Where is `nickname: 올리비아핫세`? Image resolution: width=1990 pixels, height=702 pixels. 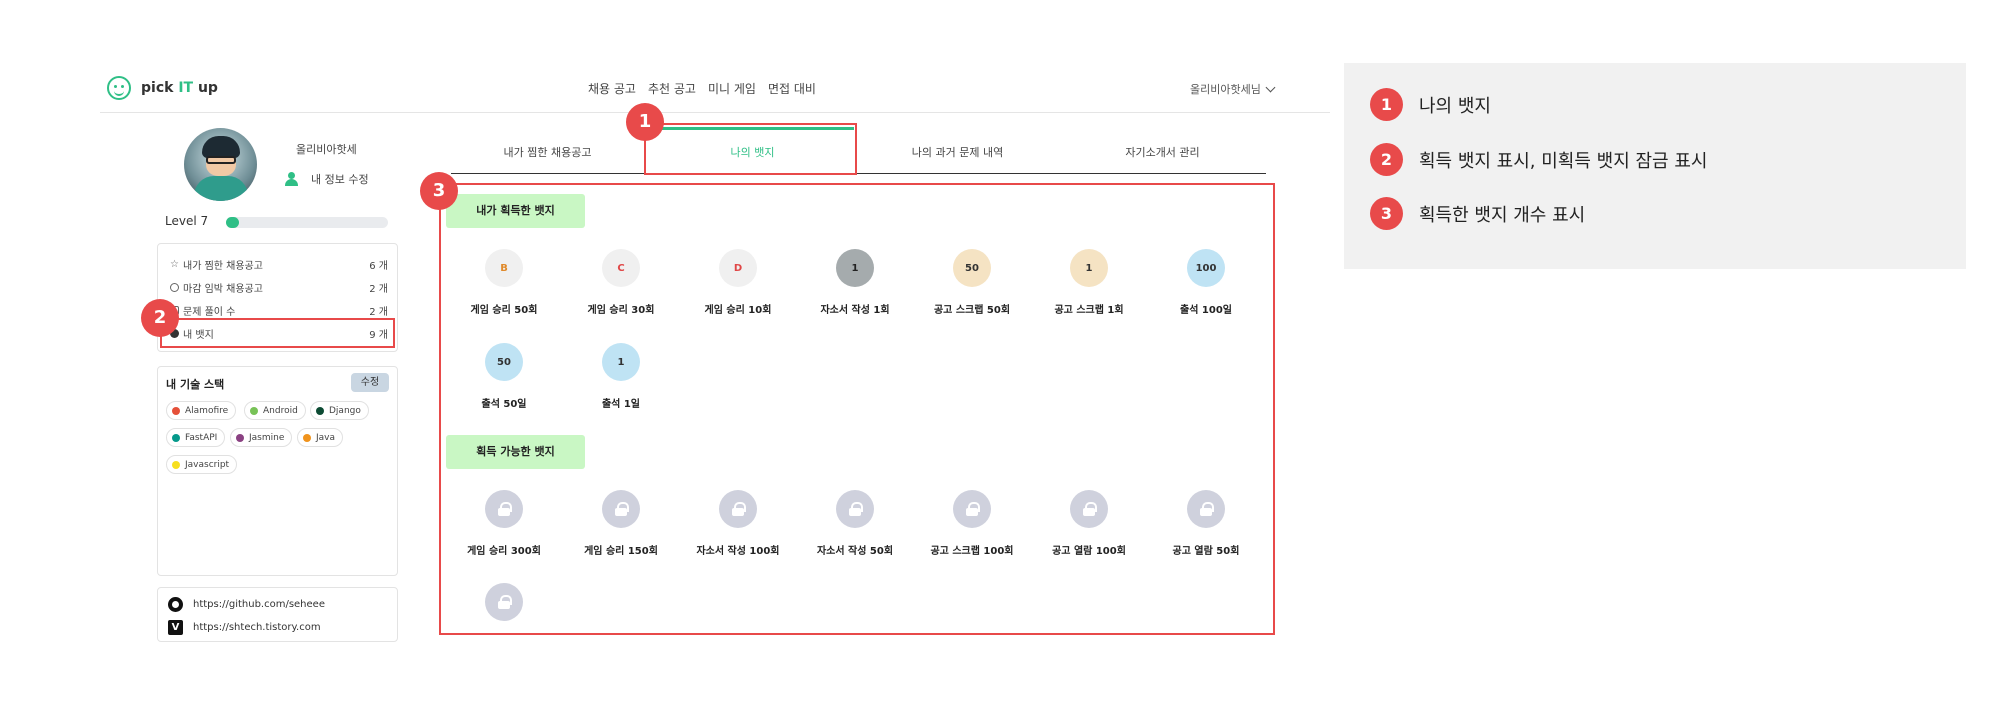
nickname: 올리비아핫세 is located at coordinates (326, 149).